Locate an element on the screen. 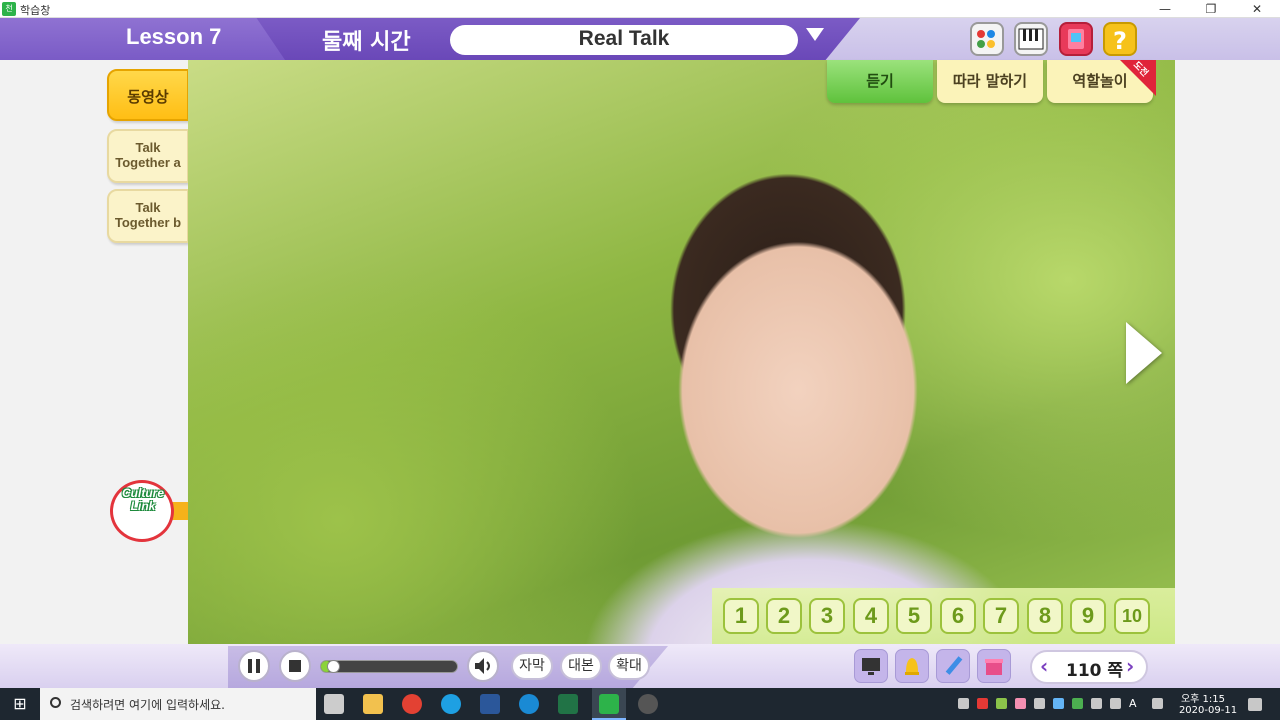 This screenshot has height=720, width=1280. subtitle-button: 자막 is located at coordinates (532, 666).